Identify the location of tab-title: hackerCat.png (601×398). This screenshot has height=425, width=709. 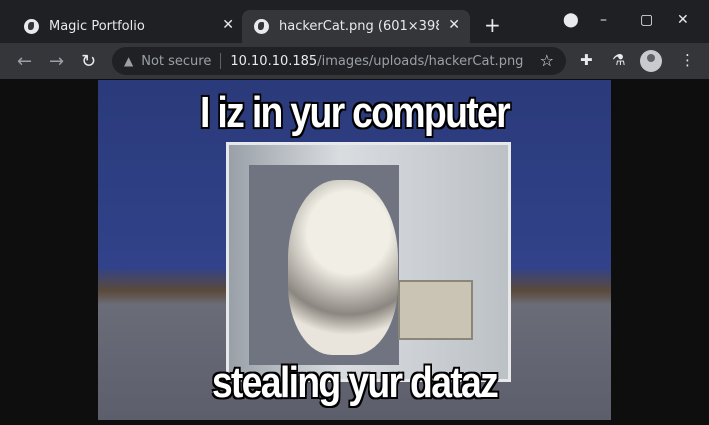
(359, 26).